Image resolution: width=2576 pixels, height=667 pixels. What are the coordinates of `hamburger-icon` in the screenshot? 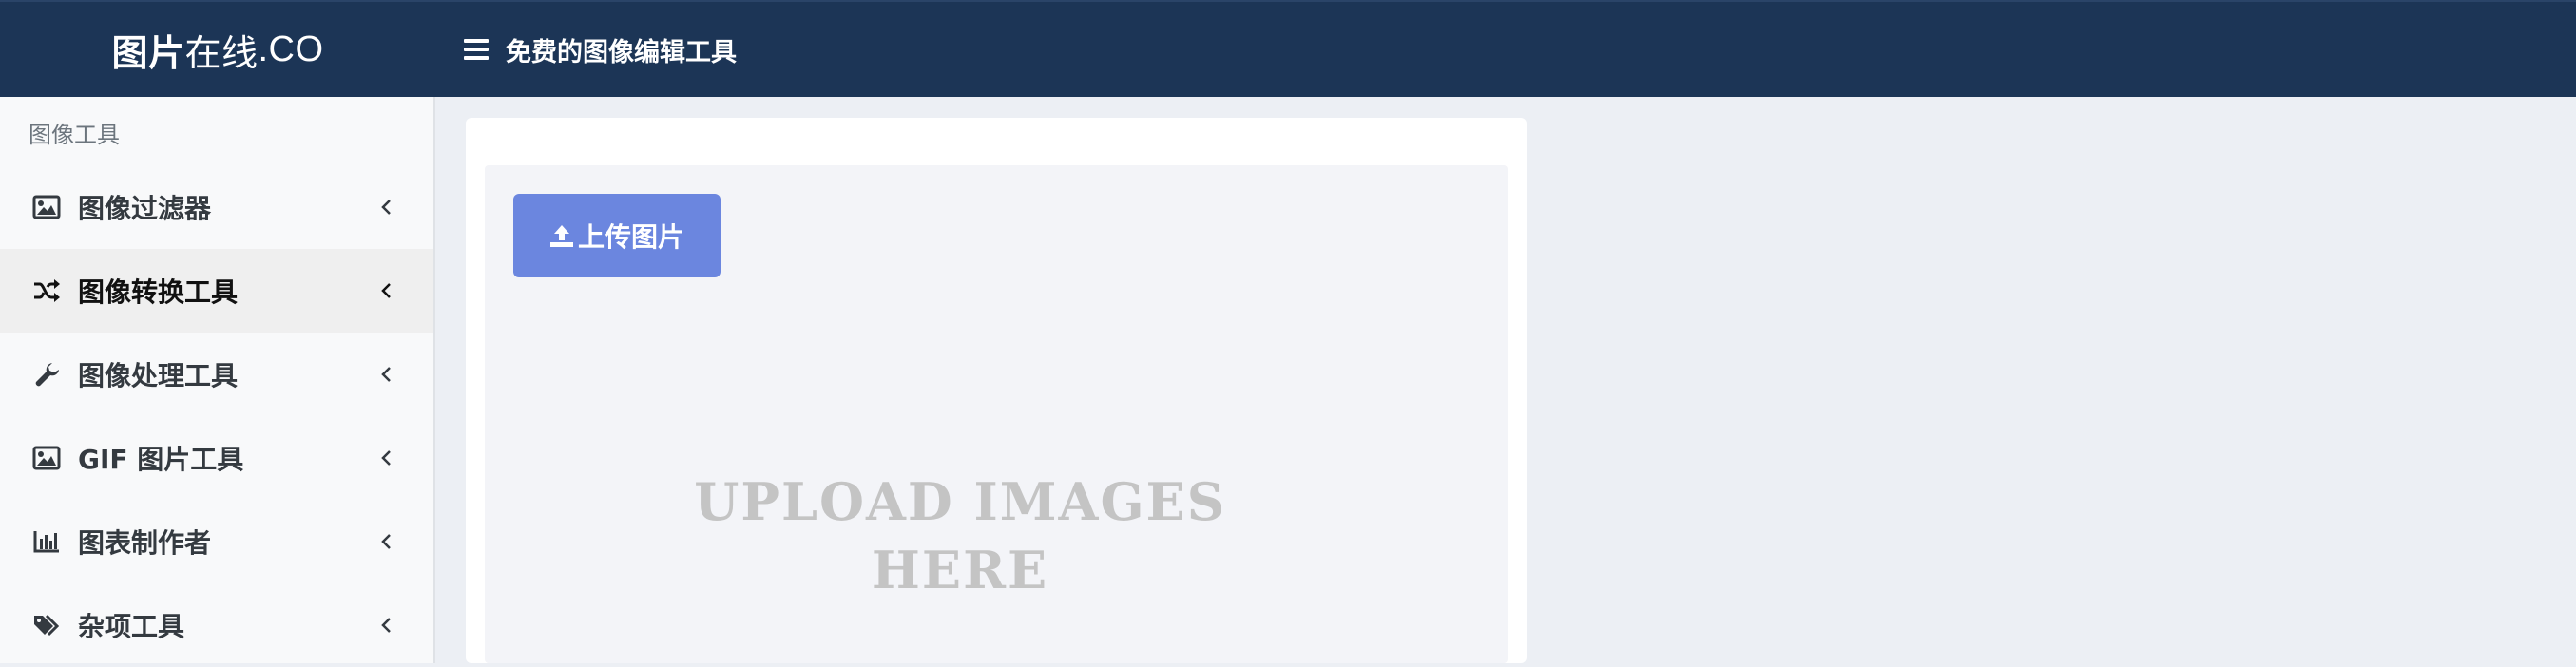 It's located at (476, 50).